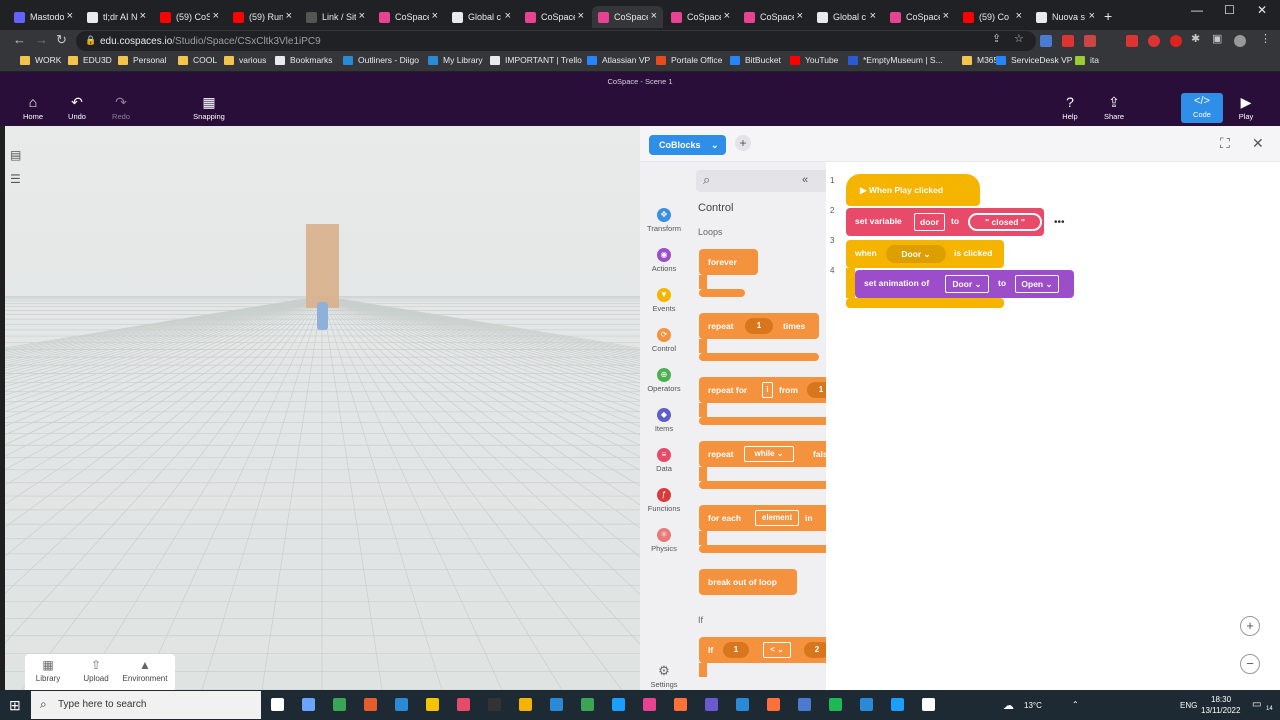 This screenshot has height=720, width=1280. I want to click on zoom-out-button: −, so click(1250, 664).